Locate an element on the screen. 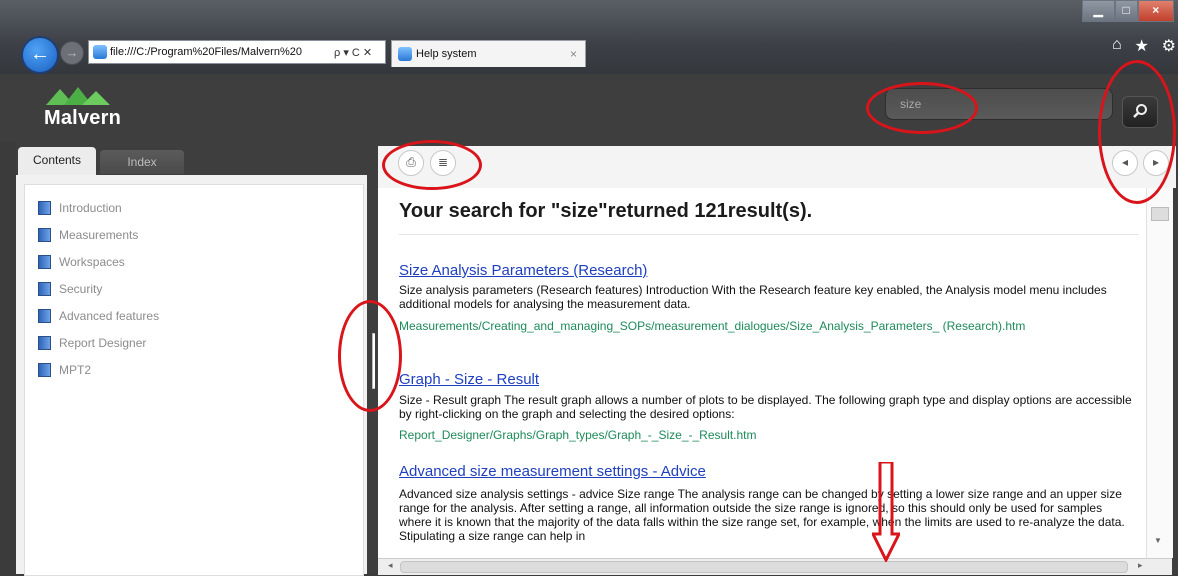 The height and width of the screenshot is (576, 1178). back-arrow-icon: ← is located at coordinates (40, 54).